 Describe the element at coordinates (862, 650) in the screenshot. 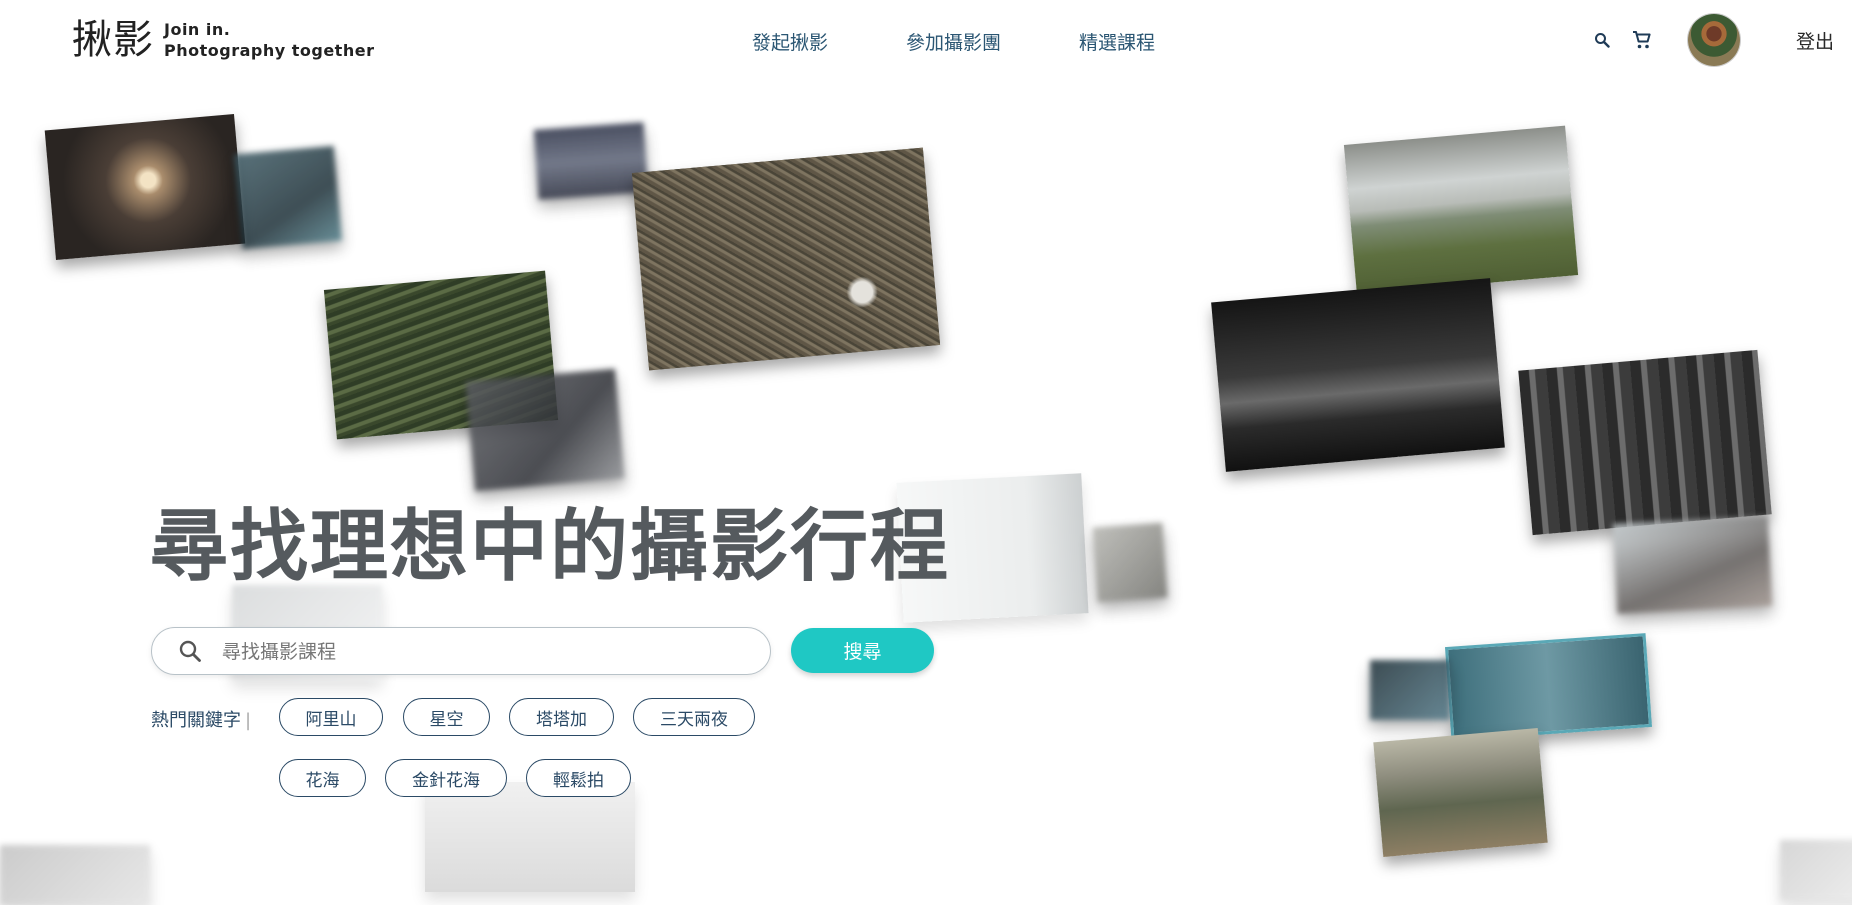

I see `search-button: 搜尋` at that location.